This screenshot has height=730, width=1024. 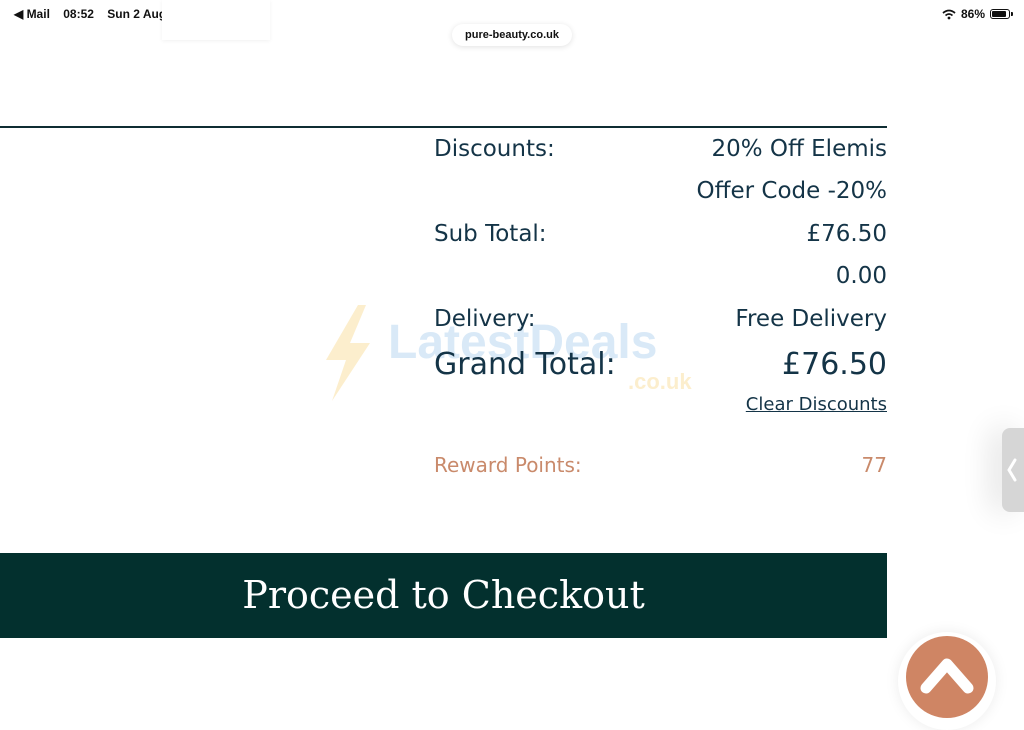 I want to click on reward-points-value: 77, so click(x=874, y=465).